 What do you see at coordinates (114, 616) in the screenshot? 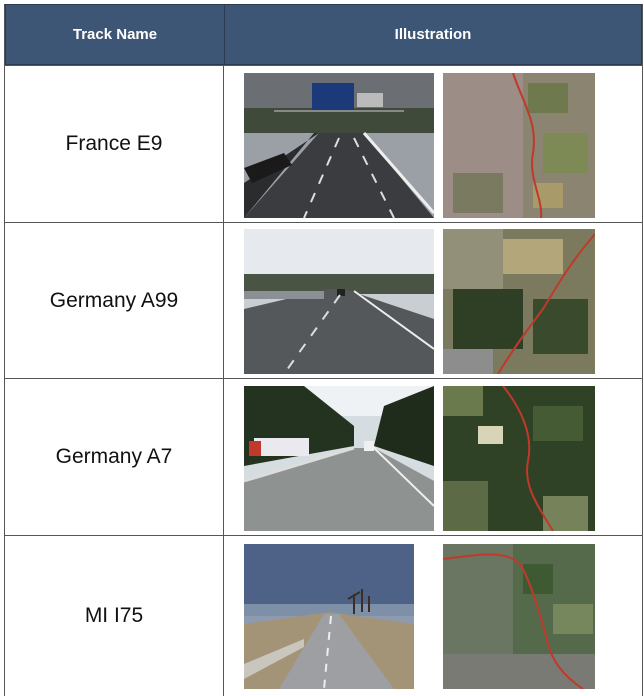
I see `track-name: MI I75` at bounding box center [114, 616].